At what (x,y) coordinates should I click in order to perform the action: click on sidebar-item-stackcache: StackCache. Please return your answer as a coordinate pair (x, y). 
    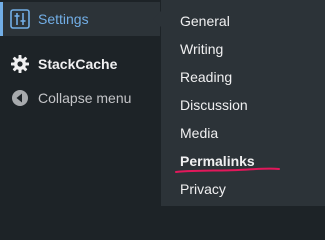
    Looking at the image, I should click on (80, 64).